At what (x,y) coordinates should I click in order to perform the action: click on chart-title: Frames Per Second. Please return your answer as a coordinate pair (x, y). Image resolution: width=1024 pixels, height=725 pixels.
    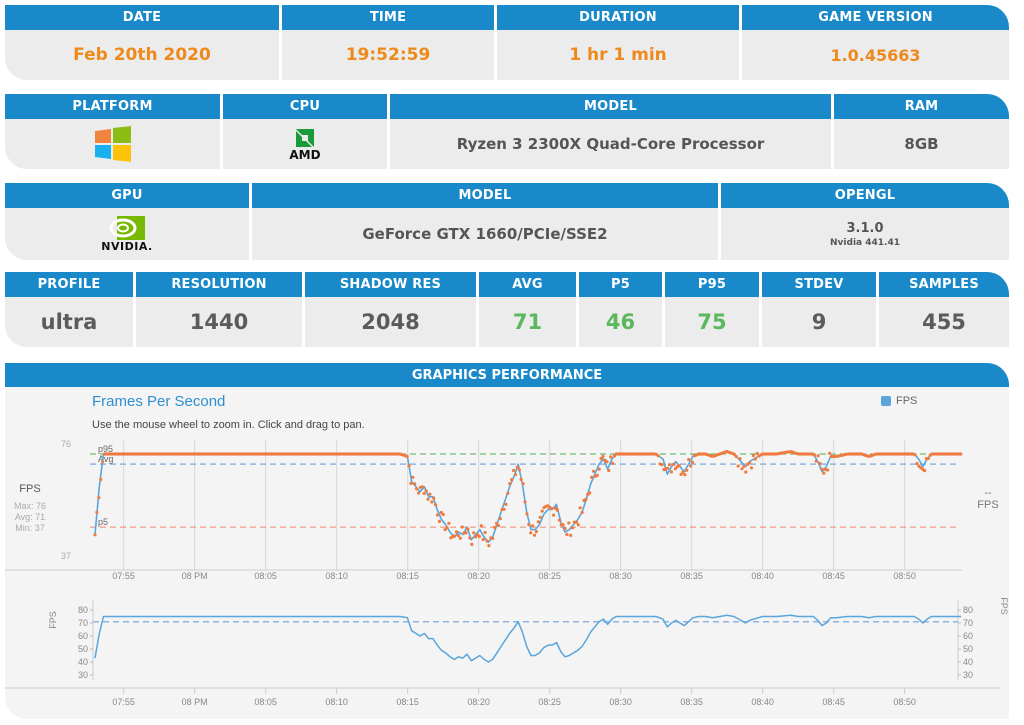
    Looking at the image, I should click on (159, 401).